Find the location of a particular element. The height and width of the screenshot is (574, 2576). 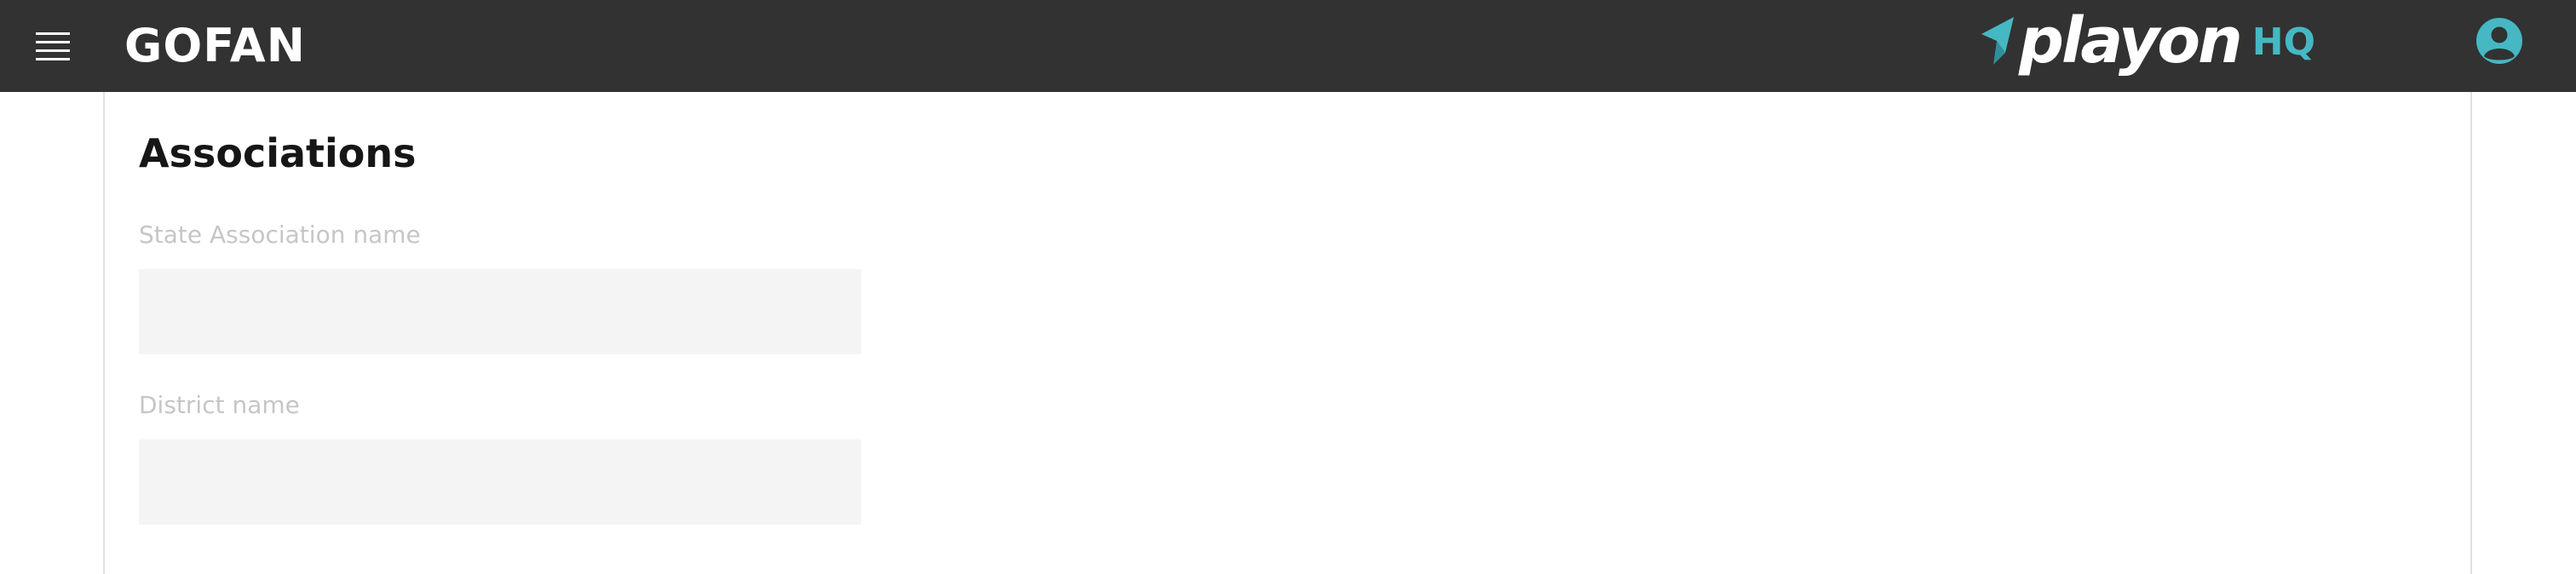

page-title: Associations is located at coordinates (278, 153).